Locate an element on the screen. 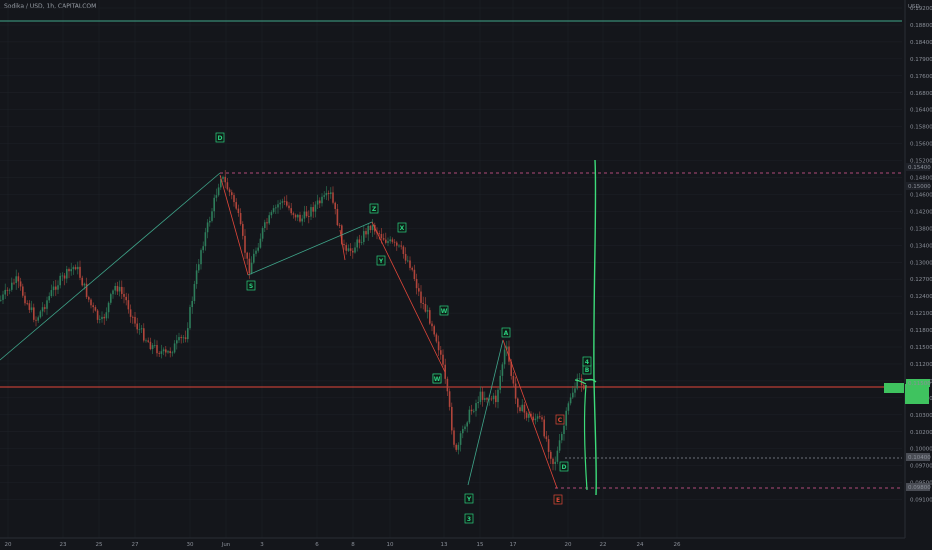  green-draw-stroke is located at coordinates (595, 327).